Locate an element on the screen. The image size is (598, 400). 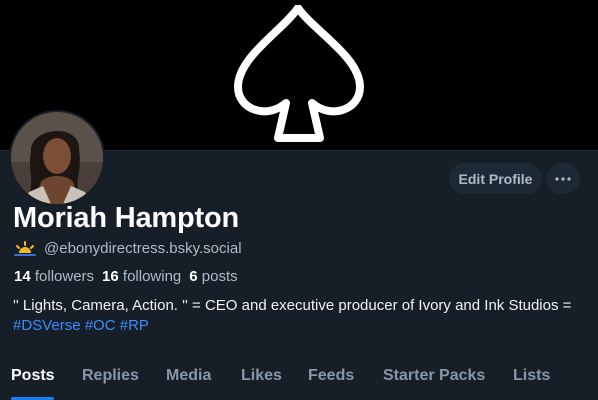
avatar-image is located at coordinates (57, 158).